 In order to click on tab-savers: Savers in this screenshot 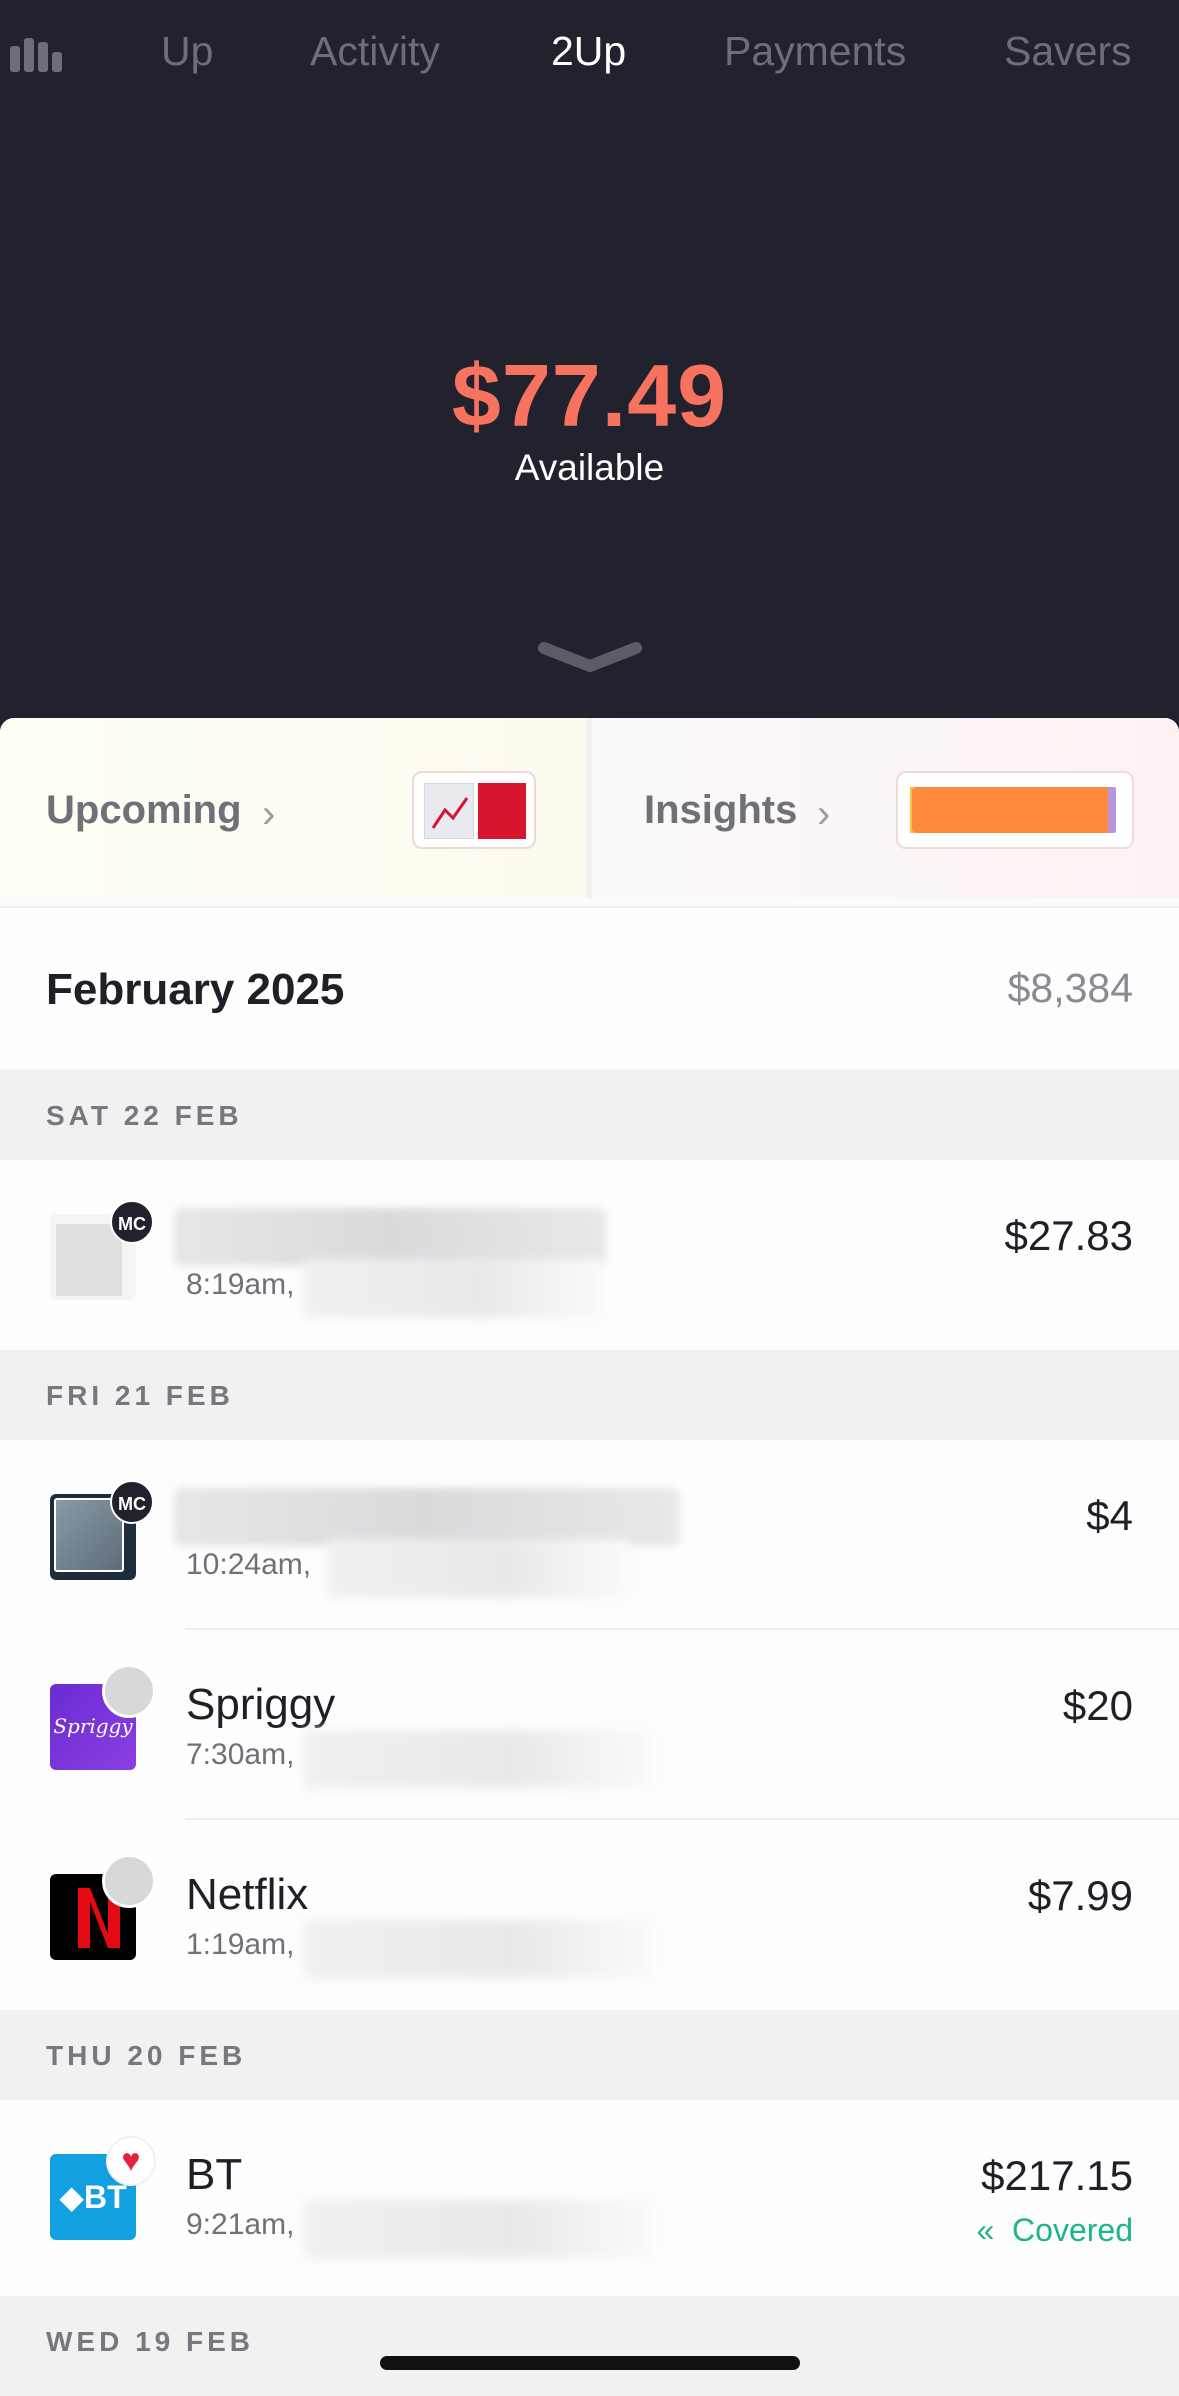, I will do `click(1068, 51)`.